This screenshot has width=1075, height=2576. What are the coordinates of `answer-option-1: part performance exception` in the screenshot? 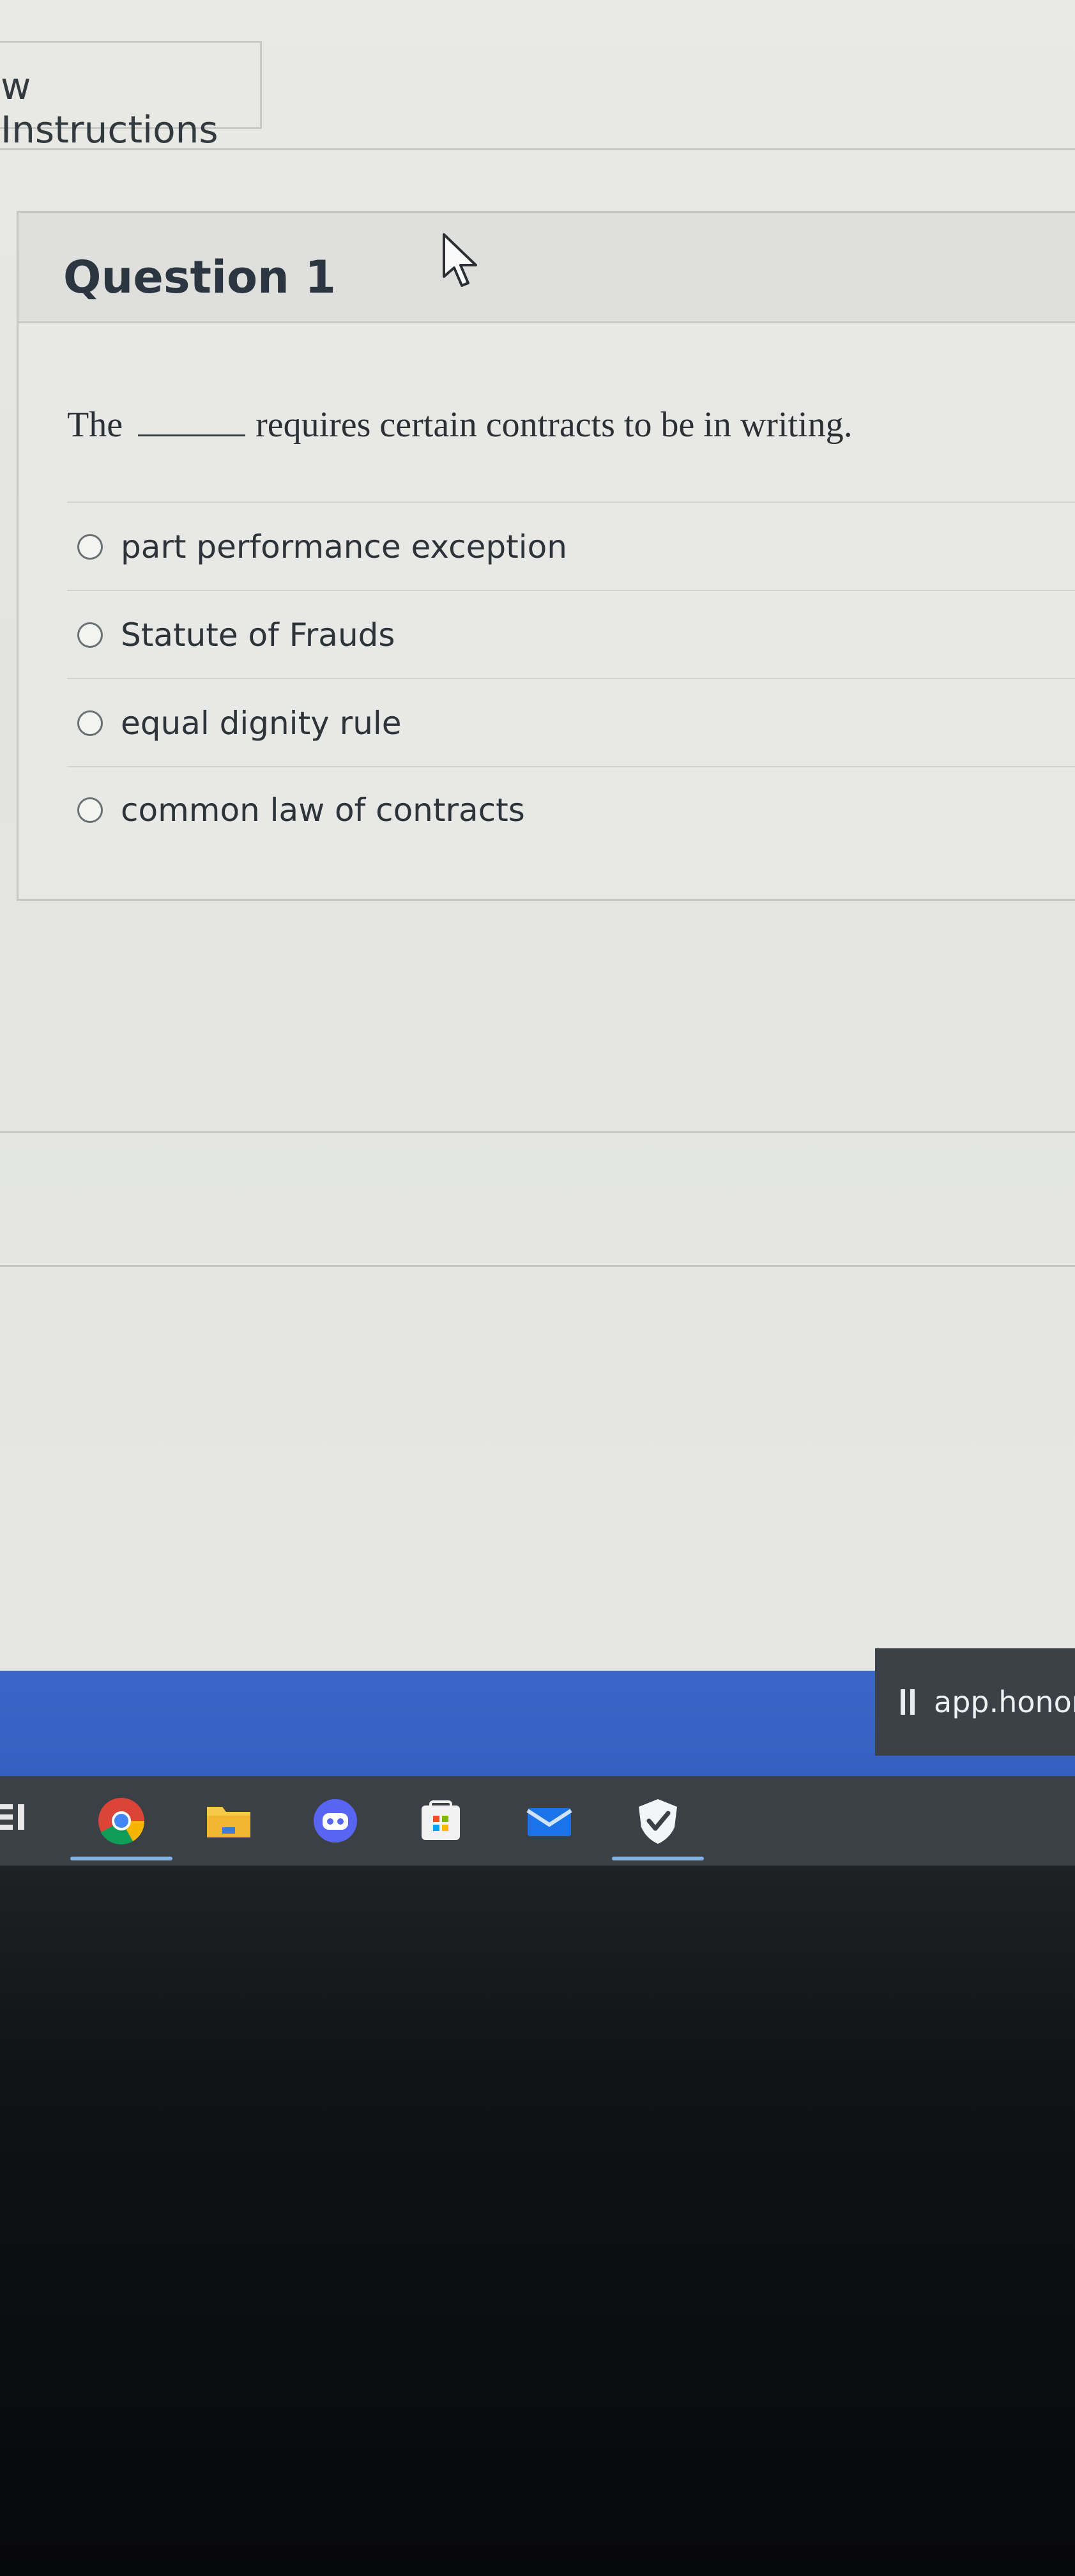 It's located at (322, 547).